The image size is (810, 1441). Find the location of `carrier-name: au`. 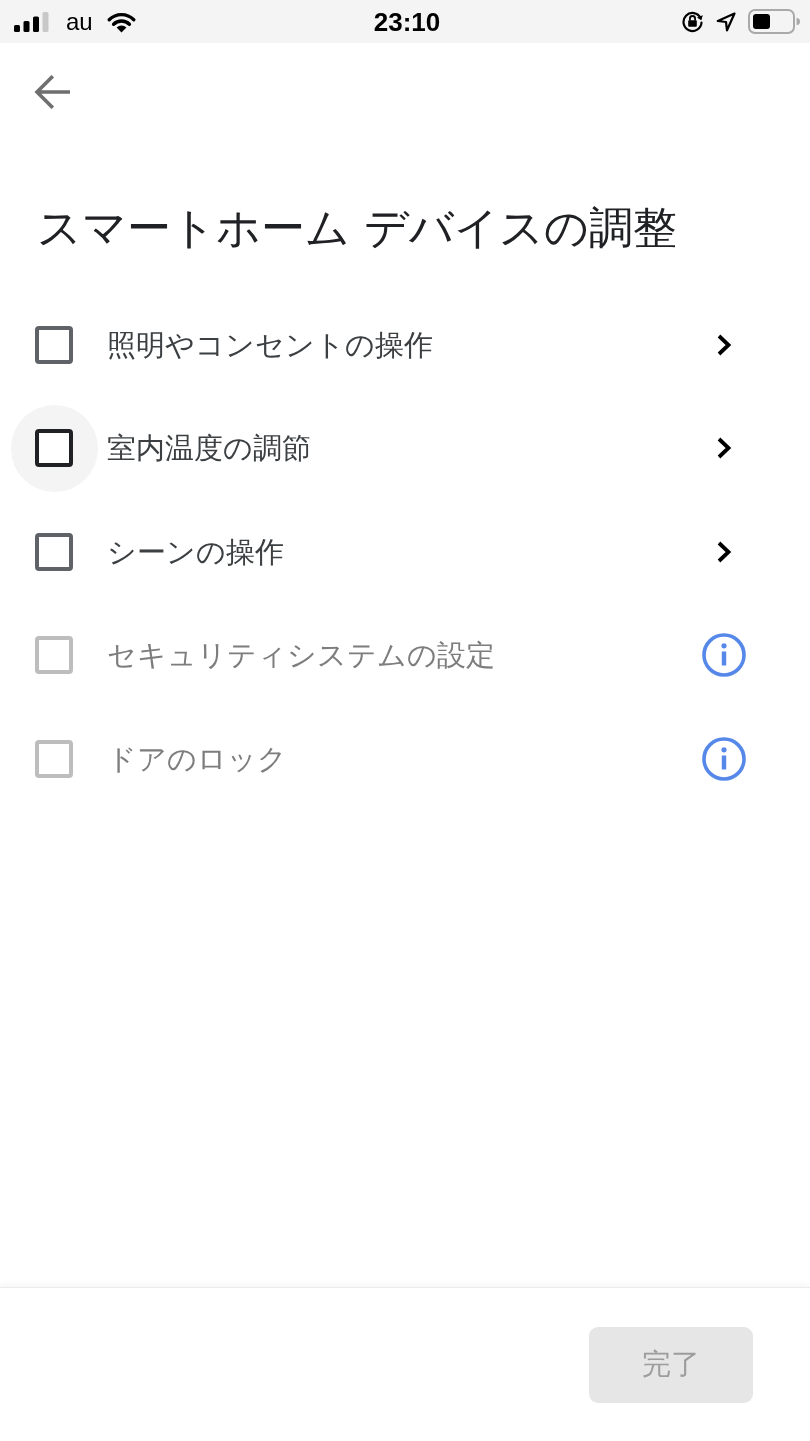

carrier-name: au is located at coordinates (79, 21).